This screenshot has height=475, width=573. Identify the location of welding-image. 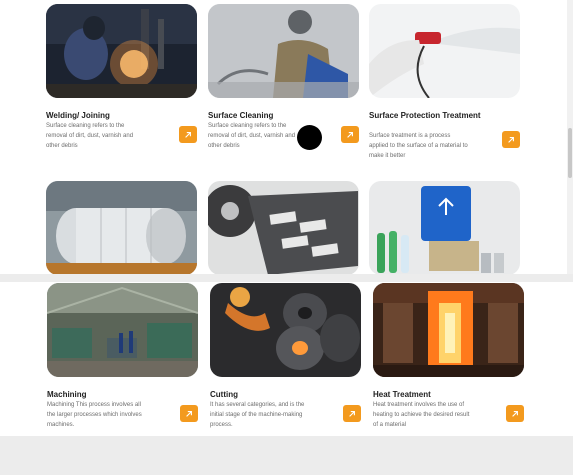
(121, 51).